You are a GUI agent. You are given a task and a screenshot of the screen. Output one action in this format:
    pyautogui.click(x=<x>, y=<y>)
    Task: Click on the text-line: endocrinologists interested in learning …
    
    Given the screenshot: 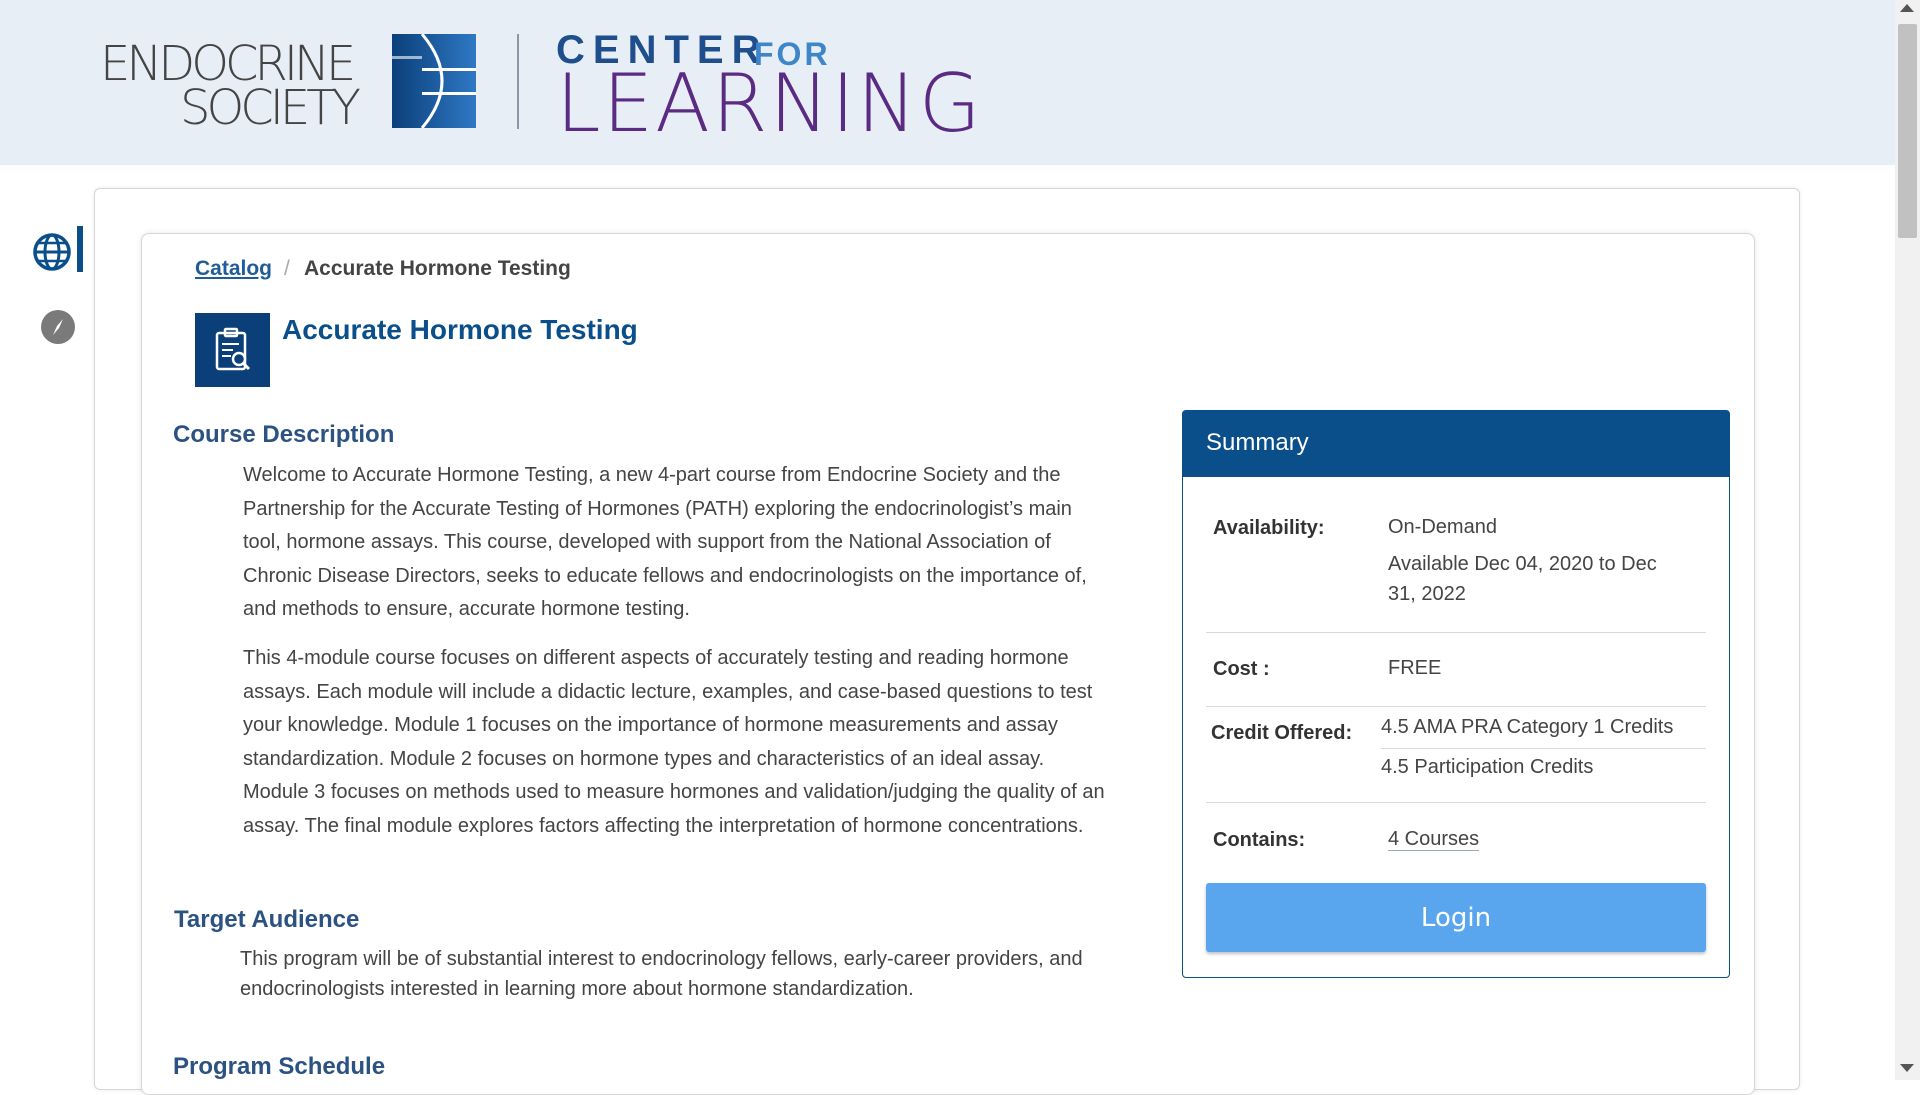 What is the action you would take?
    pyautogui.click(x=577, y=989)
    